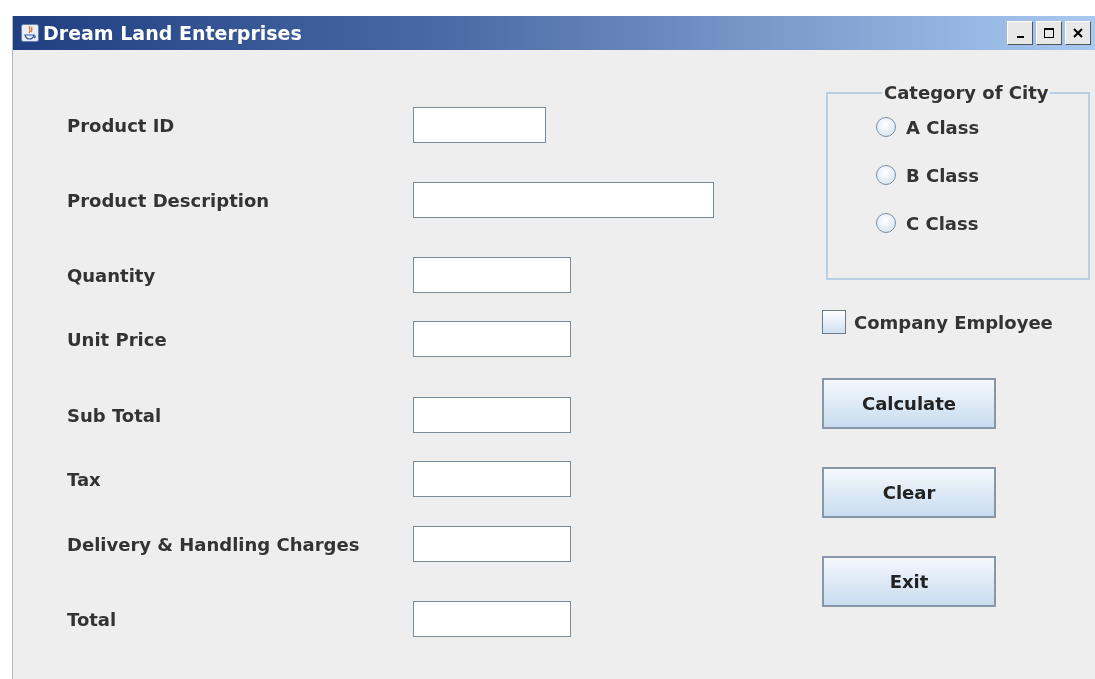 The width and height of the screenshot is (1095, 679). What do you see at coordinates (115, 415) in the screenshot?
I see `field-label: Sub Total` at bounding box center [115, 415].